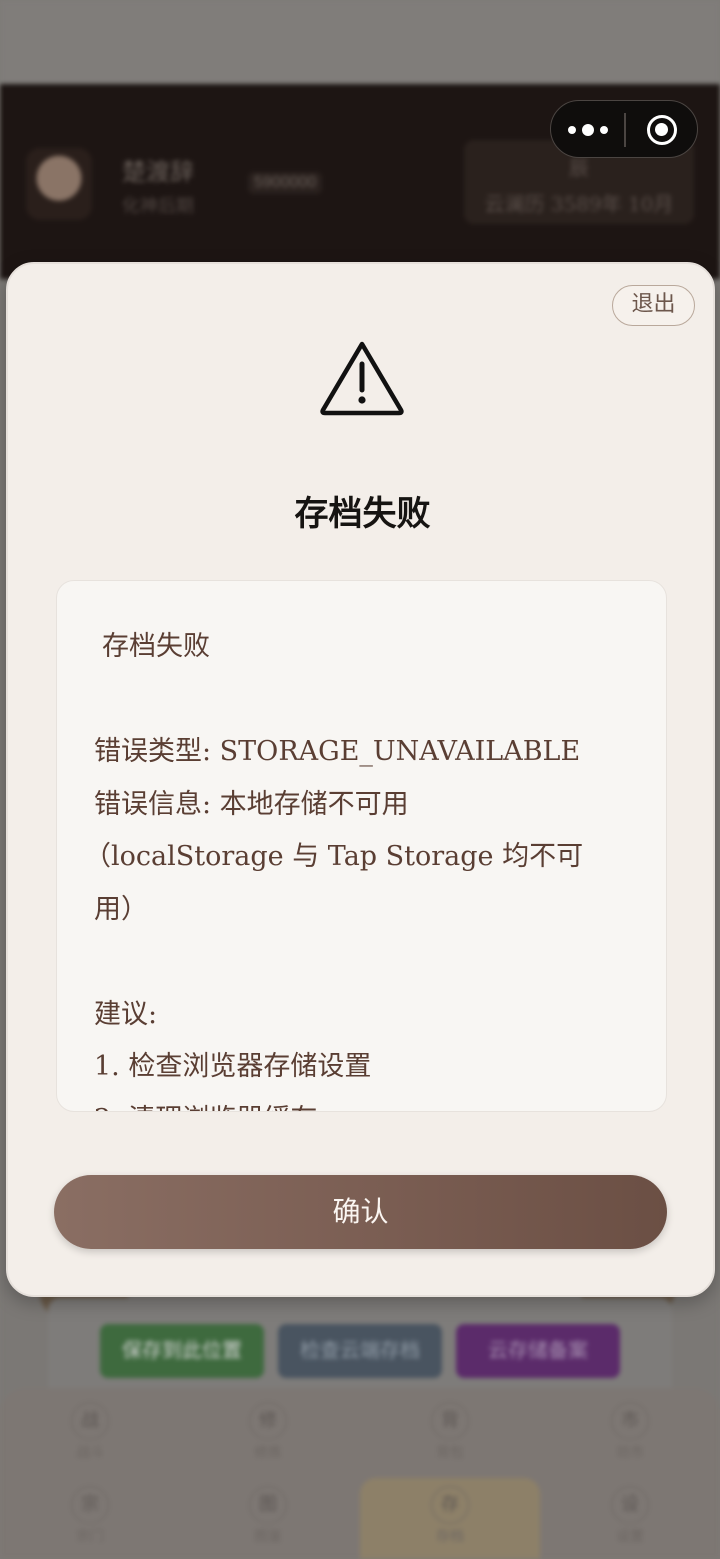 The image size is (720, 1559). What do you see at coordinates (233, 1066) in the screenshot?
I see `details-line: 1. 检查浏览器存储设置` at bounding box center [233, 1066].